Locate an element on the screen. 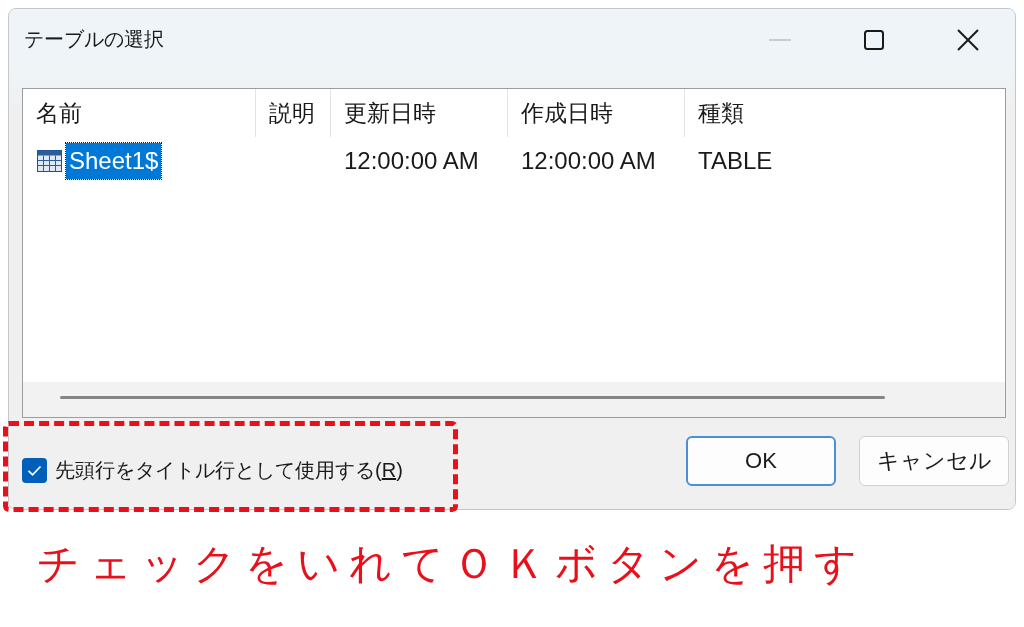  close-icon is located at coordinates (968, 39).